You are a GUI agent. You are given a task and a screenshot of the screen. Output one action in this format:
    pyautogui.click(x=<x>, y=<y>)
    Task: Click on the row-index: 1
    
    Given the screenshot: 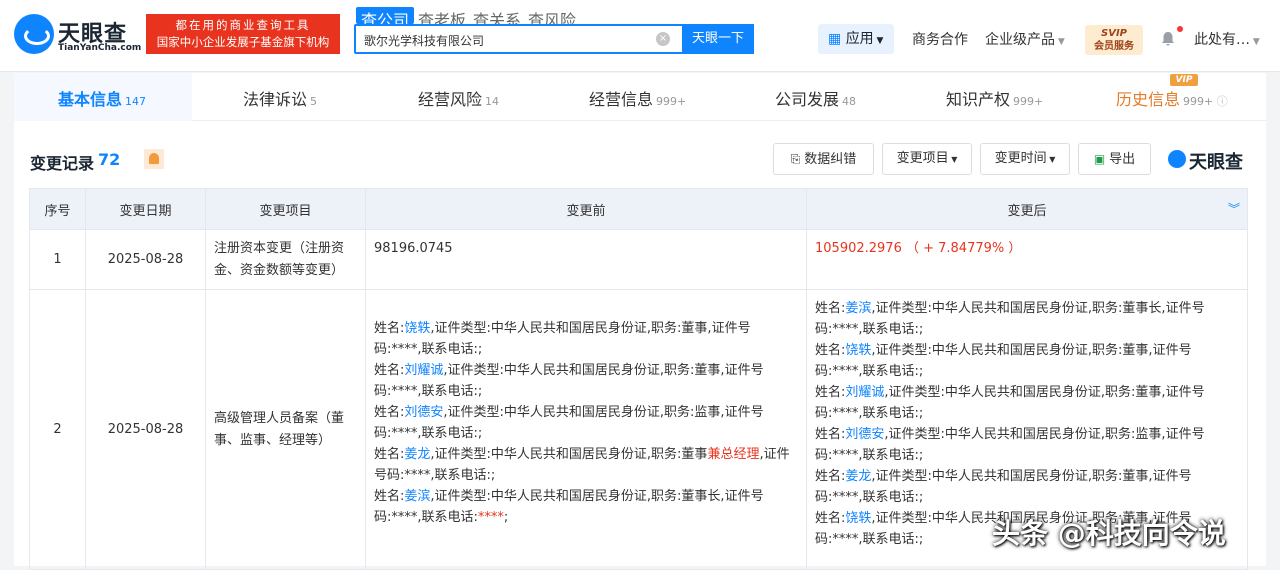 What is the action you would take?
    pyautogui.click(x=57, y=259)
    